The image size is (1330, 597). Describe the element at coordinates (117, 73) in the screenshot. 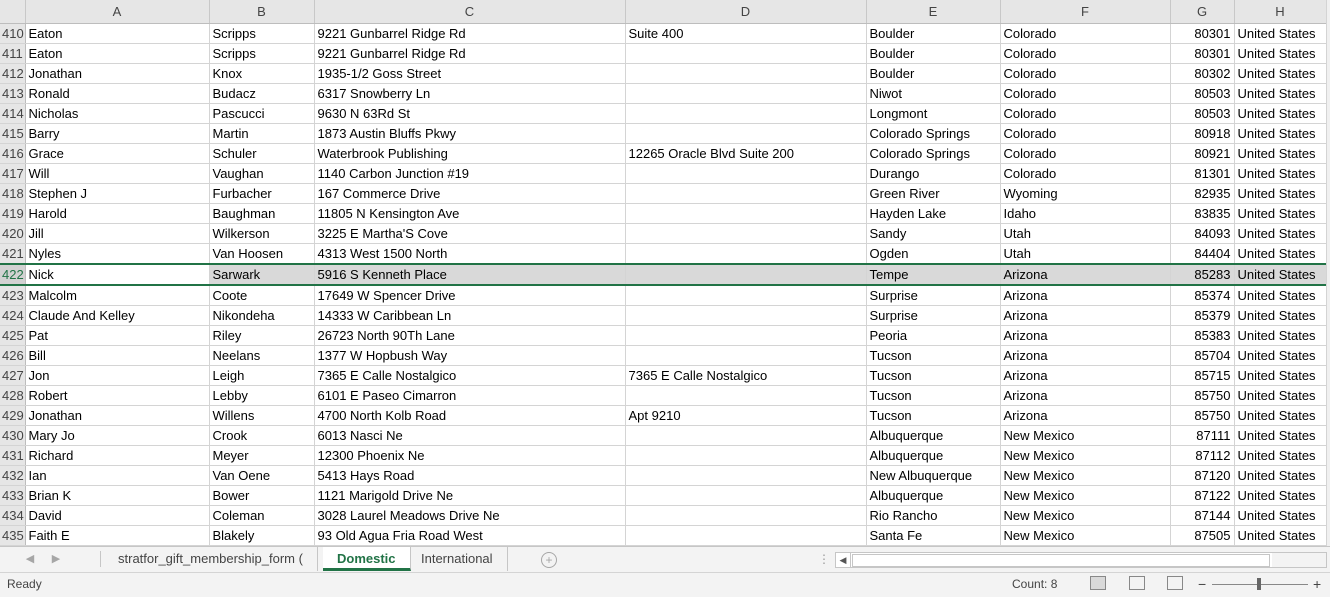

I see `cell-a: Jonathan` at that location.